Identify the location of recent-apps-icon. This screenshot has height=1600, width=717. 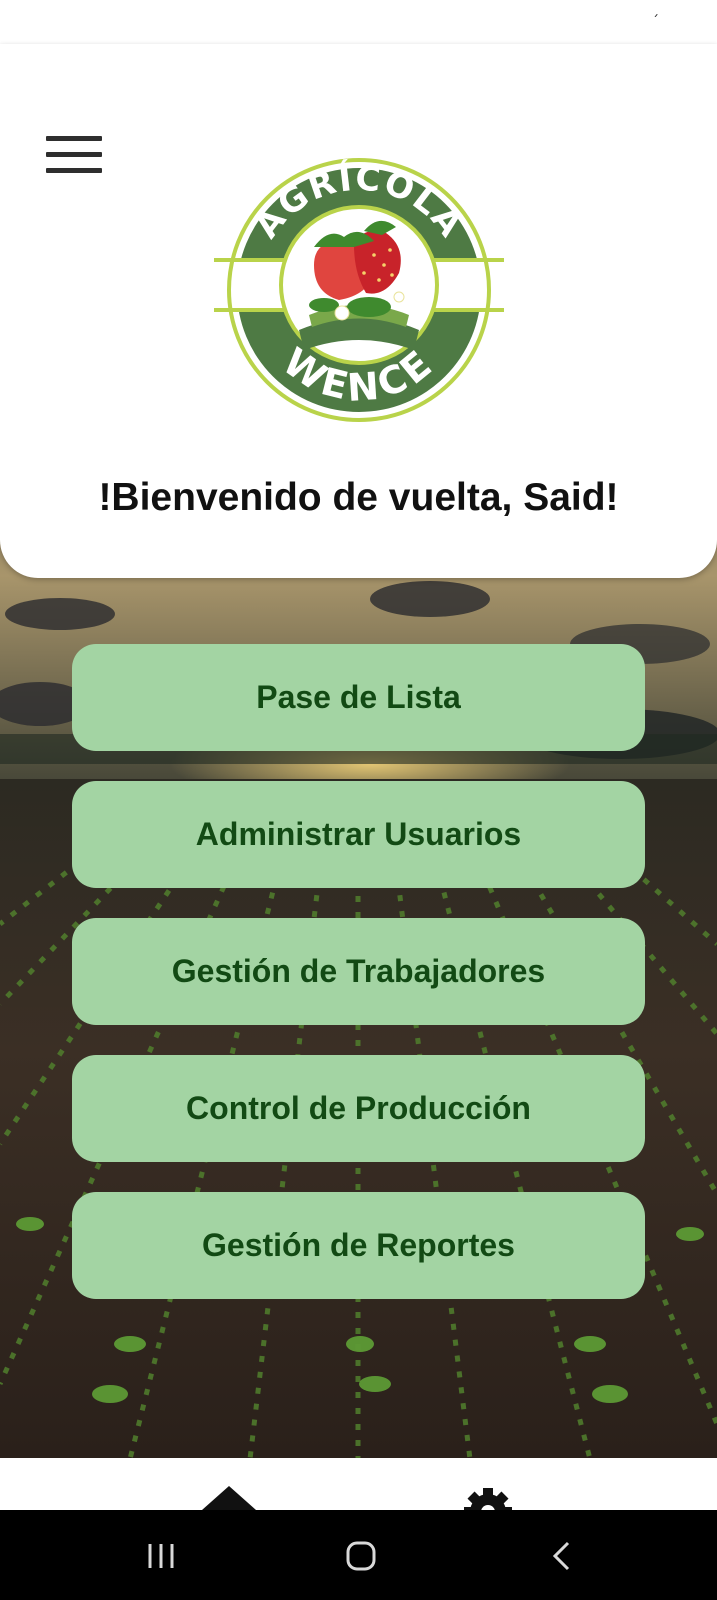
(161, 1556).